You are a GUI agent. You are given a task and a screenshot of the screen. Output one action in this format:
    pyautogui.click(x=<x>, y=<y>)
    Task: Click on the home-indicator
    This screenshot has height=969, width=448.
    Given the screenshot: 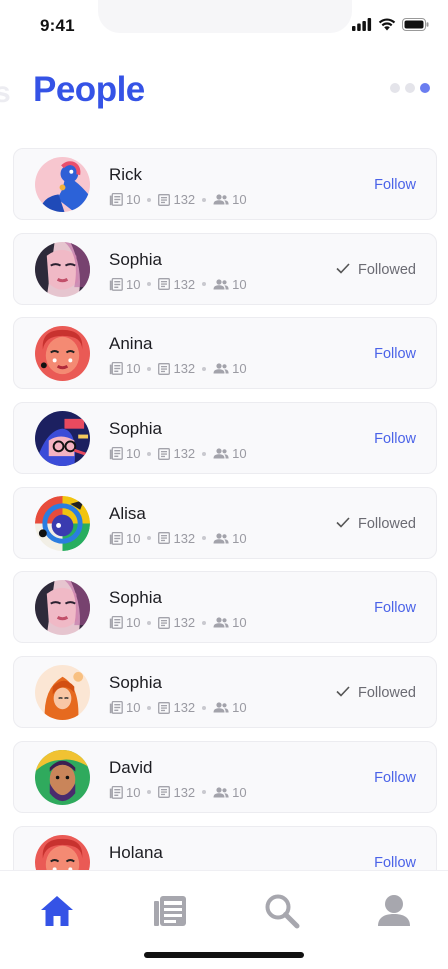 What is the action you would take?
    pyautogui.click(x=224, y=955)
    